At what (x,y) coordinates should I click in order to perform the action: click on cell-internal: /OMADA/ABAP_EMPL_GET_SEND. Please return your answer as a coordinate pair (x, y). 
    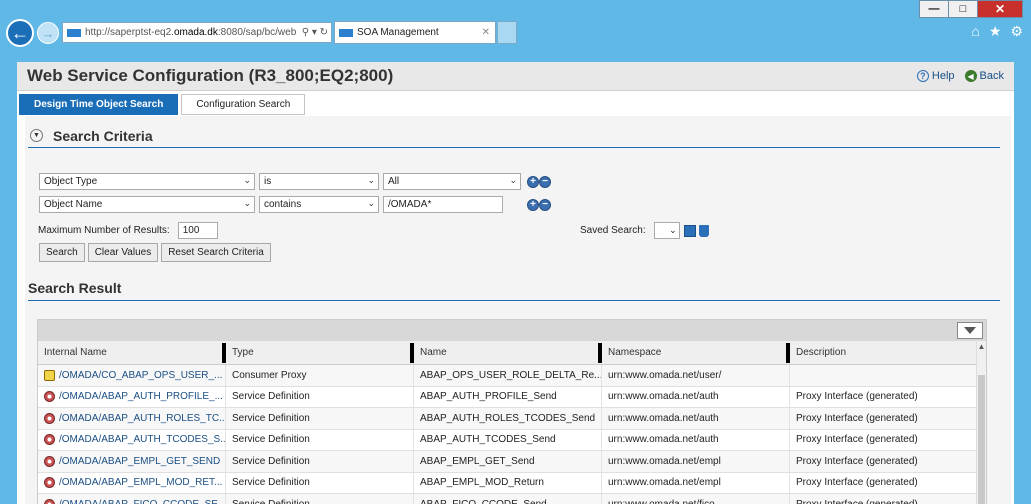
    Looking at the image, I should click on (132, 461).